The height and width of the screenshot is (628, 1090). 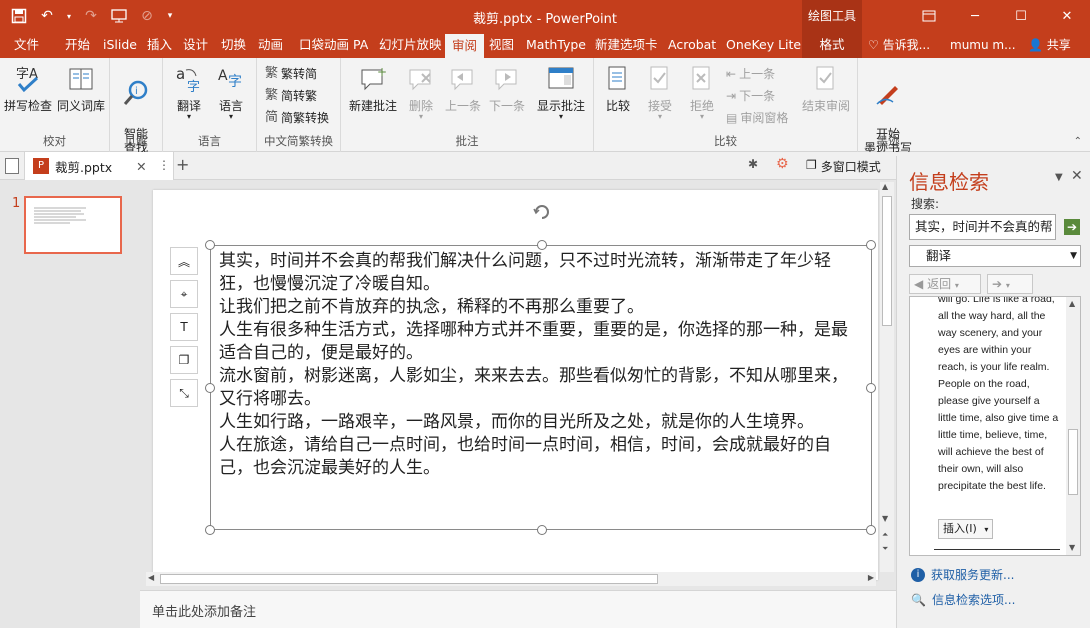 What do you see at coordinates (231, 91) in the screenshot?
I see `language-button: A字 语言 ▾` at bounding box center [231, 91].